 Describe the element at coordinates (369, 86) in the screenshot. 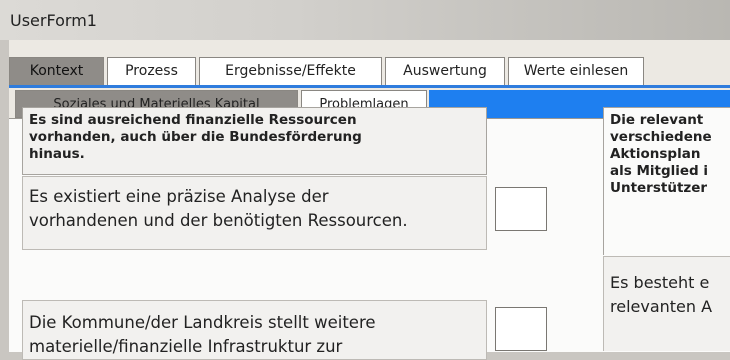

I see `tab-underline` at that location.